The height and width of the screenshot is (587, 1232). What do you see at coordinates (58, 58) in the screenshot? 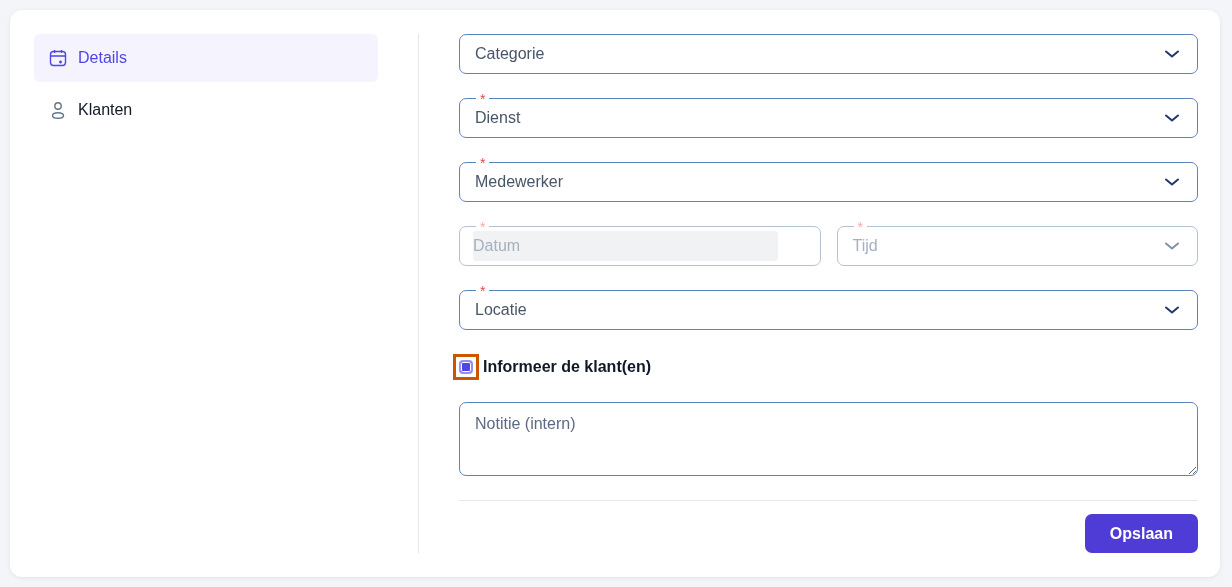
I see `calendar-icon` at bounding box center [58, 58].